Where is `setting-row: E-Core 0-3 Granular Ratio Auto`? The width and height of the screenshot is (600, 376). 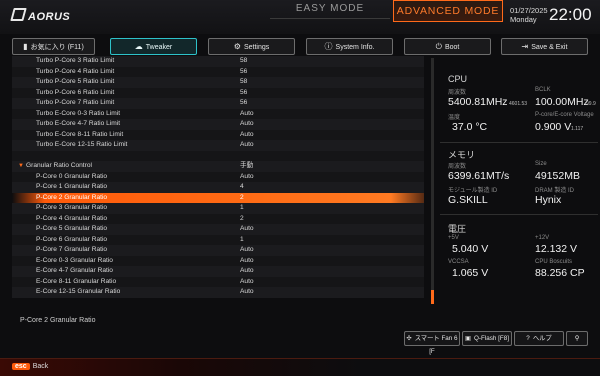 setting-row: E-Core 0-3 Granular Ratio Auto is located at coordinates (218, 261).